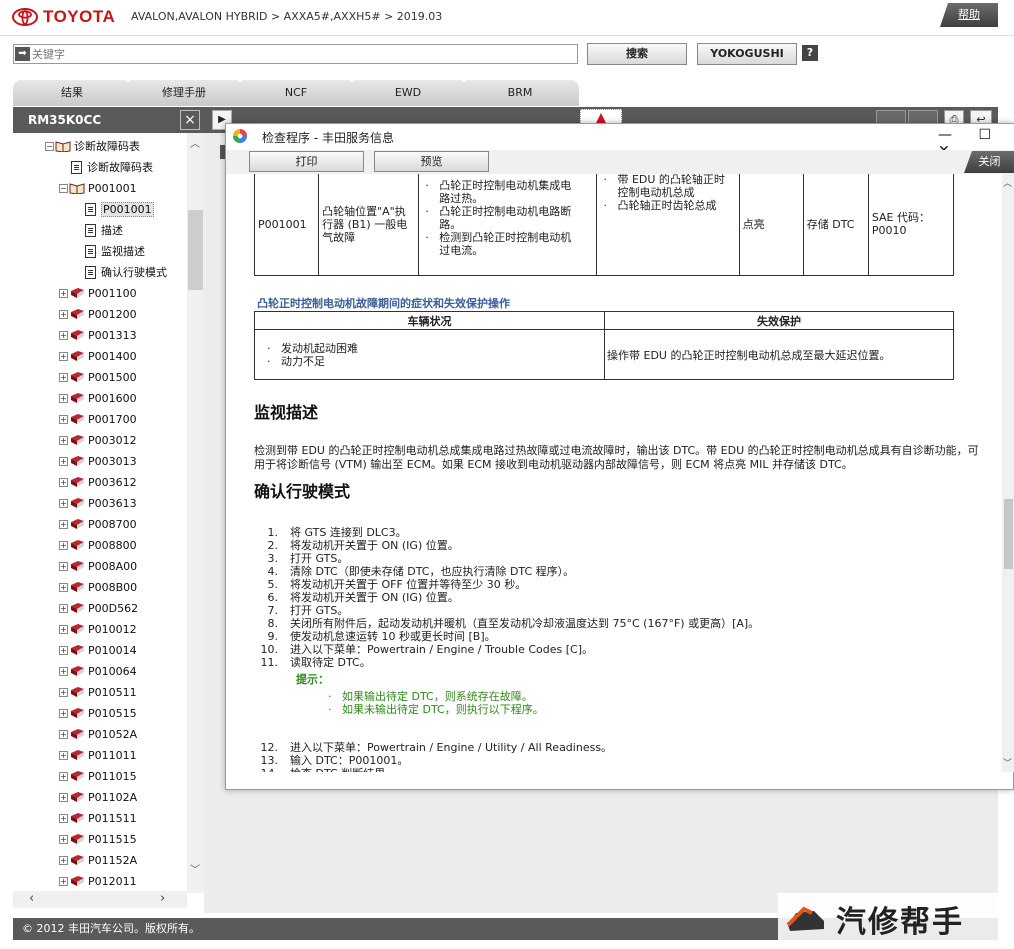 The image size is (1014, 949). I want to click on tree-item: 描述, so click(104, 230).